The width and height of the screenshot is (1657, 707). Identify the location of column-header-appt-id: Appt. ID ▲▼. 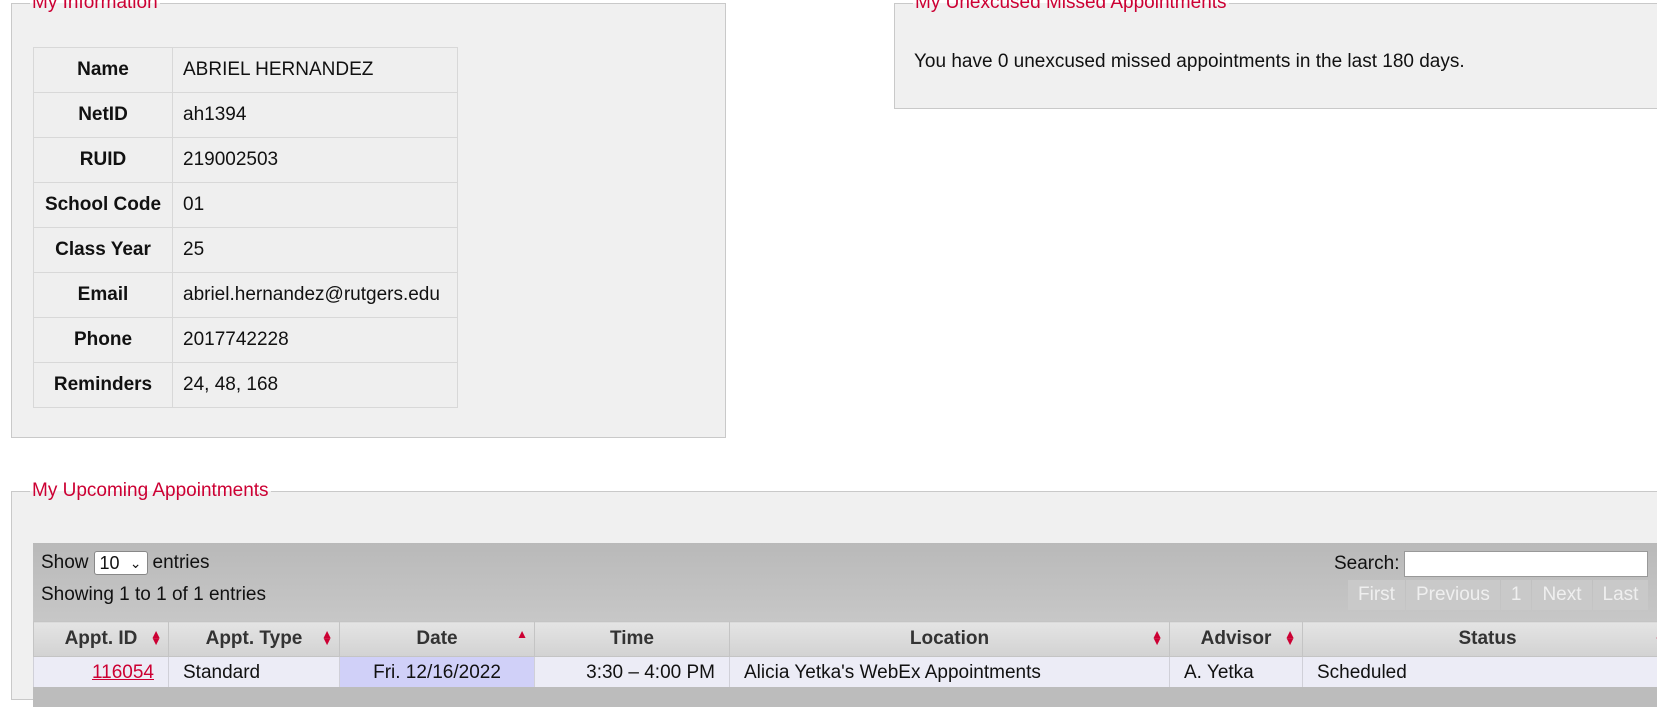
(101, 639).